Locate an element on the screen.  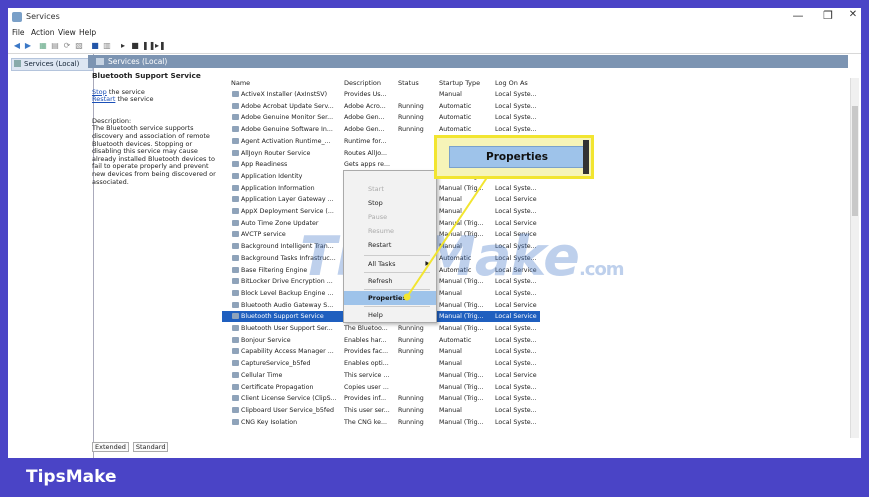
service-name-text: Bluetooth Support Service is located at coordinates (282, 317).